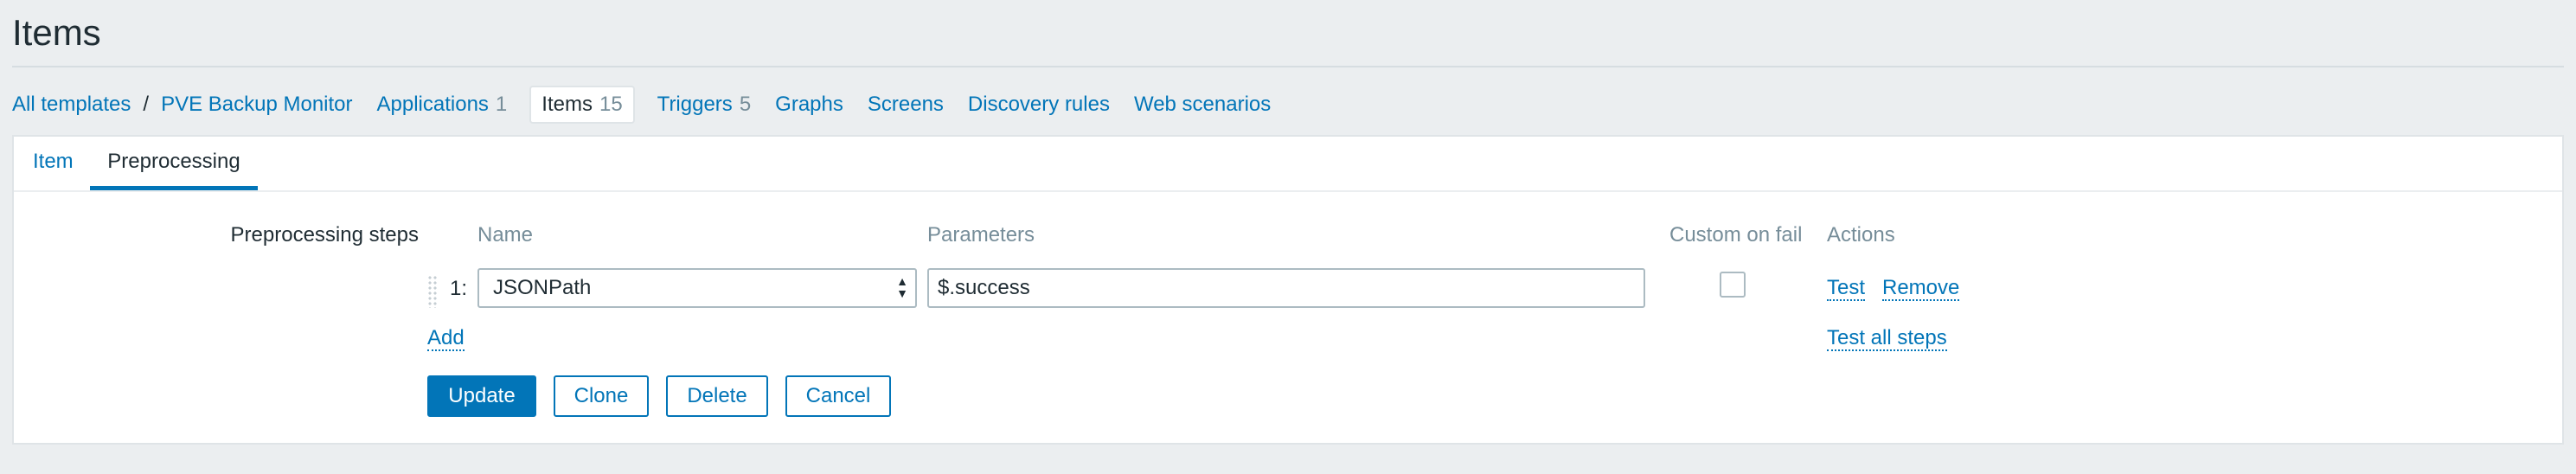  I want to click on nav-tab-triggers: Triggers 5, so click(704, 105).